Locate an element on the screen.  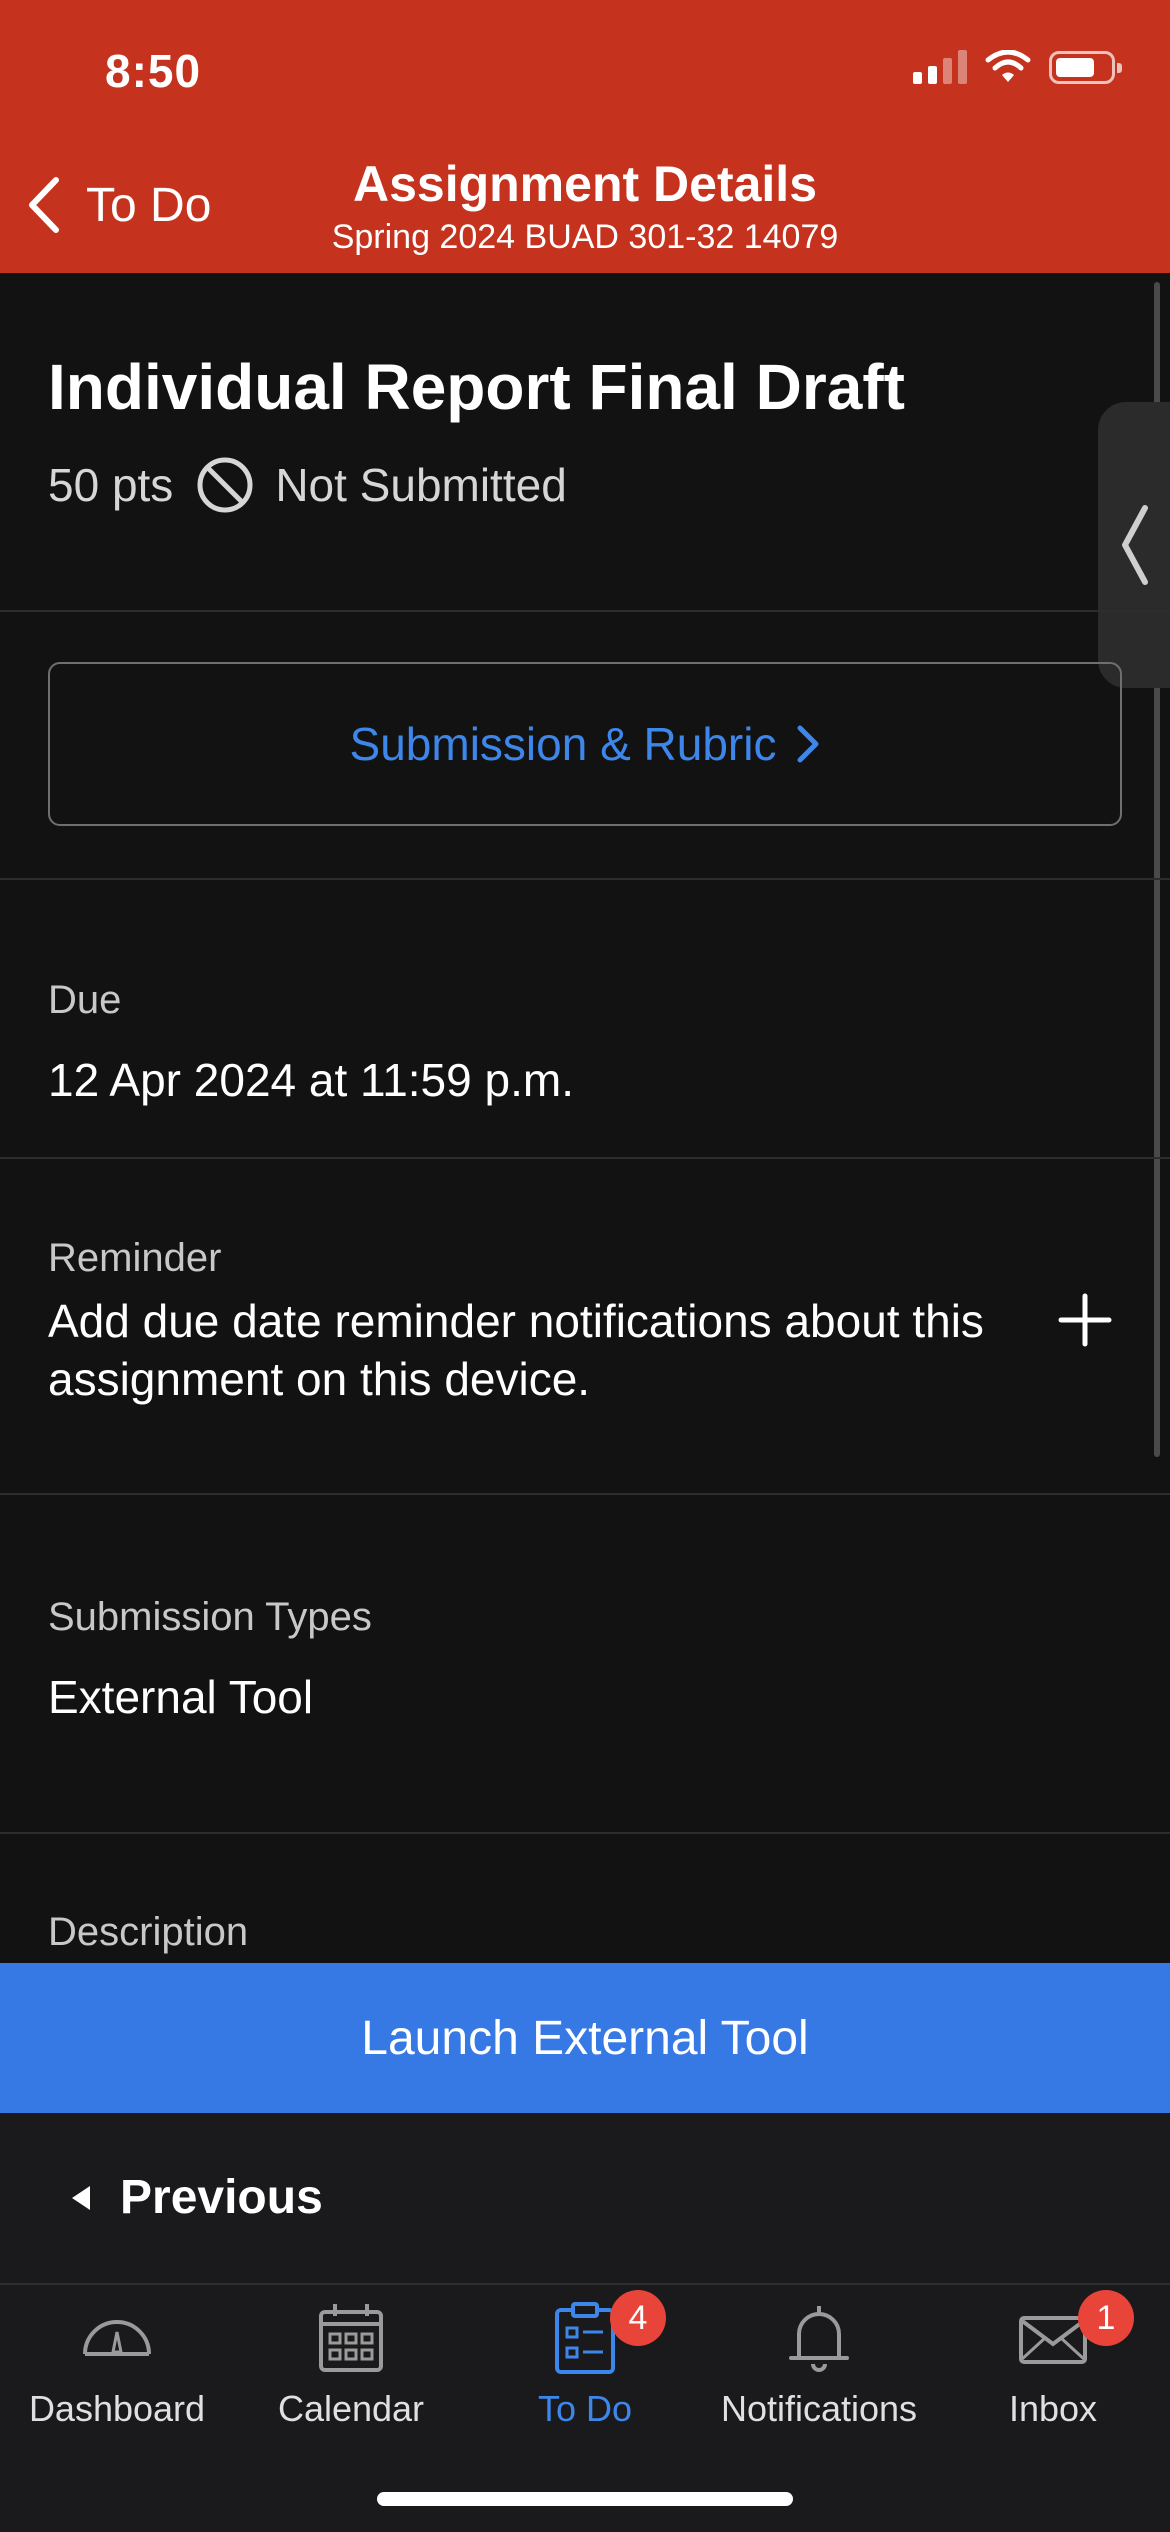
side-panel-handle is located at coordinates (1134, 545).